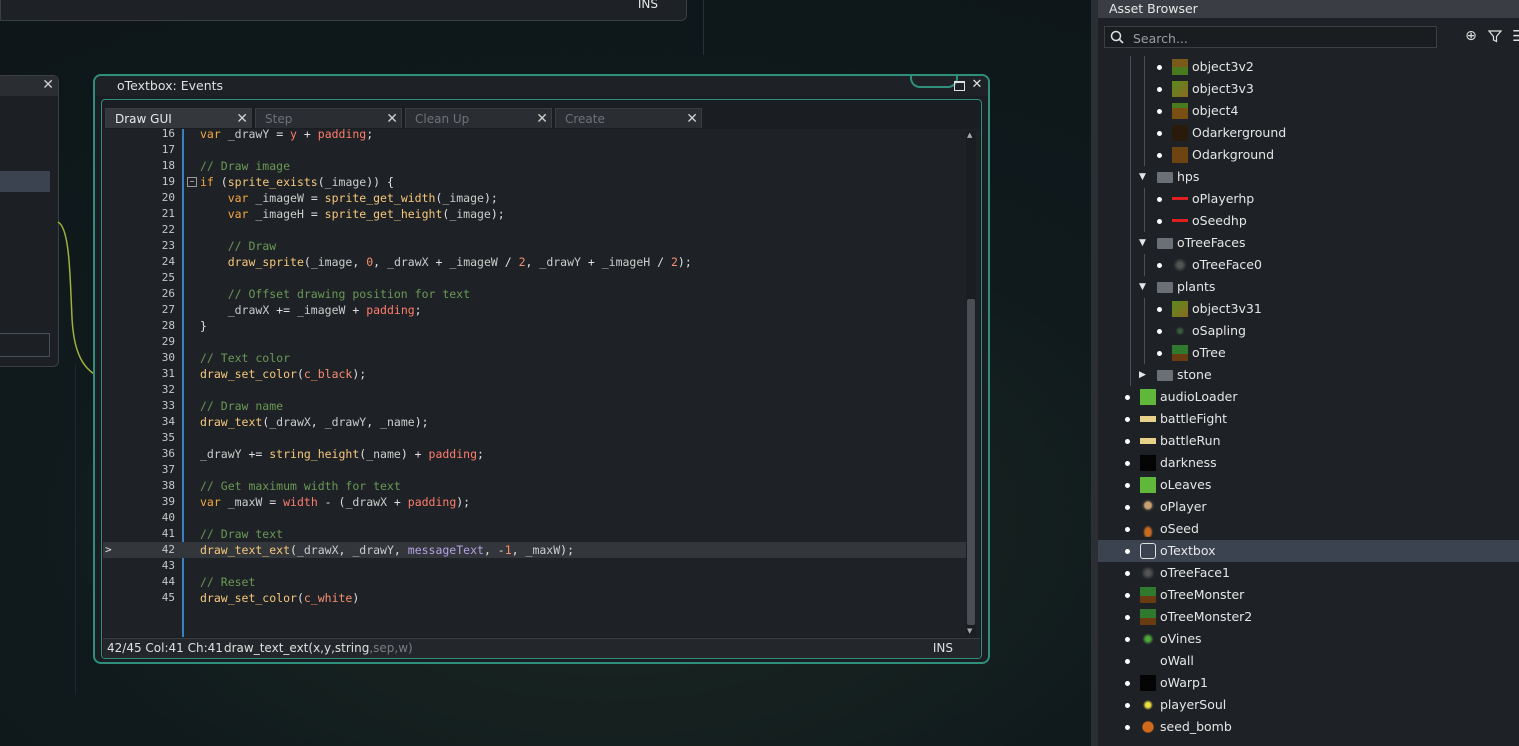 The height and width of the screenshot is (746, 1519). Describe the element at coordinates (1142, 375) in the screenshot. I see `chevron-right-icon: ▶` at that location.